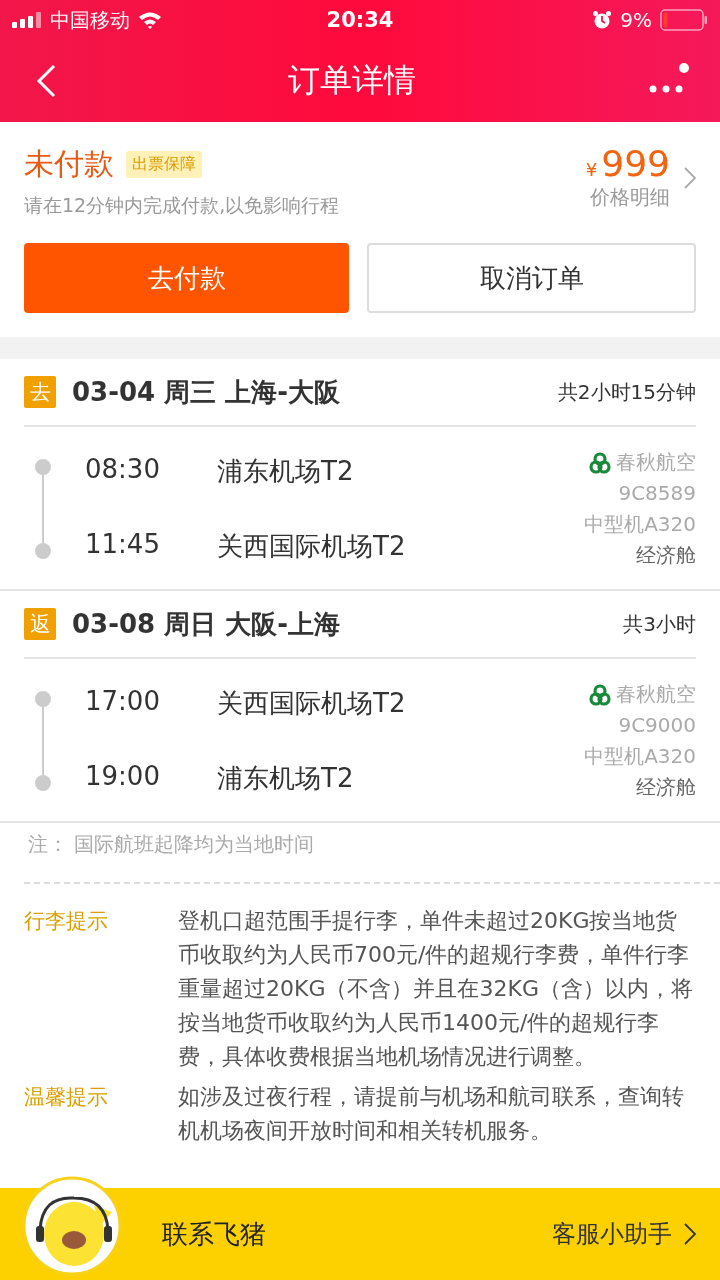  Describe the element at coordinates (684, 20) in the screenshot. I see `battery-icon` at that location.